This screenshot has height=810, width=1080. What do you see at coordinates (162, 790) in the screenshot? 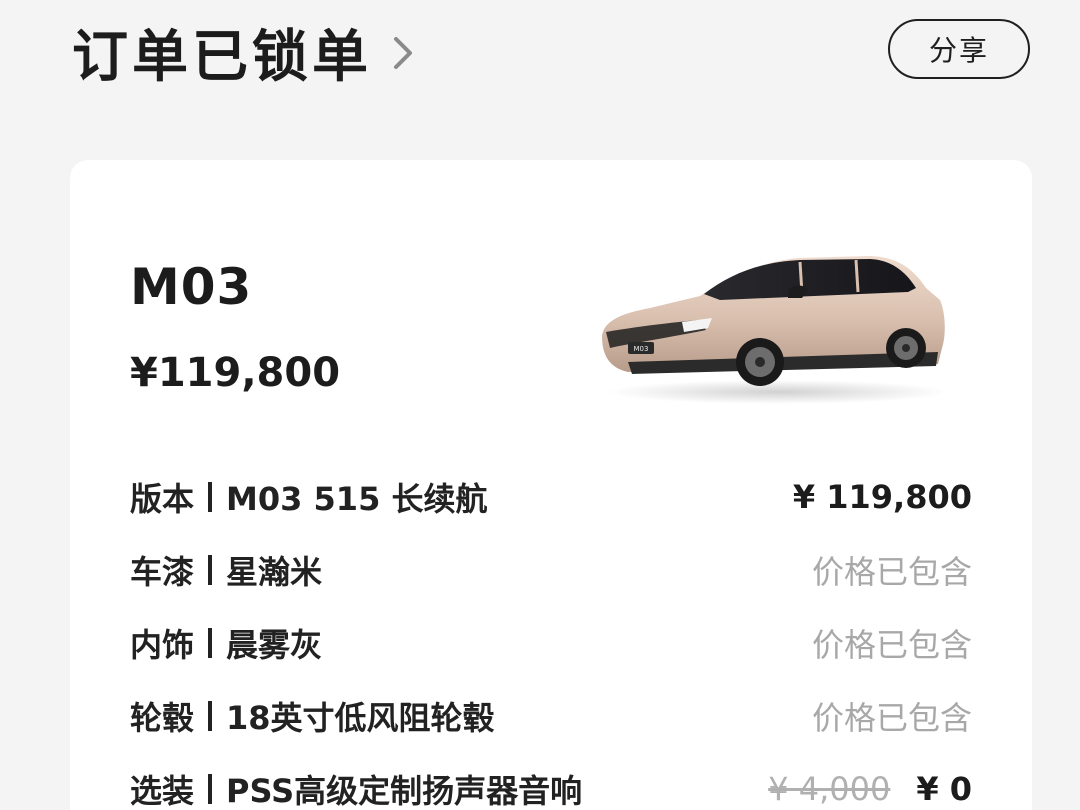
I see `spec-label: 选装` at bounding box center [162, 790].